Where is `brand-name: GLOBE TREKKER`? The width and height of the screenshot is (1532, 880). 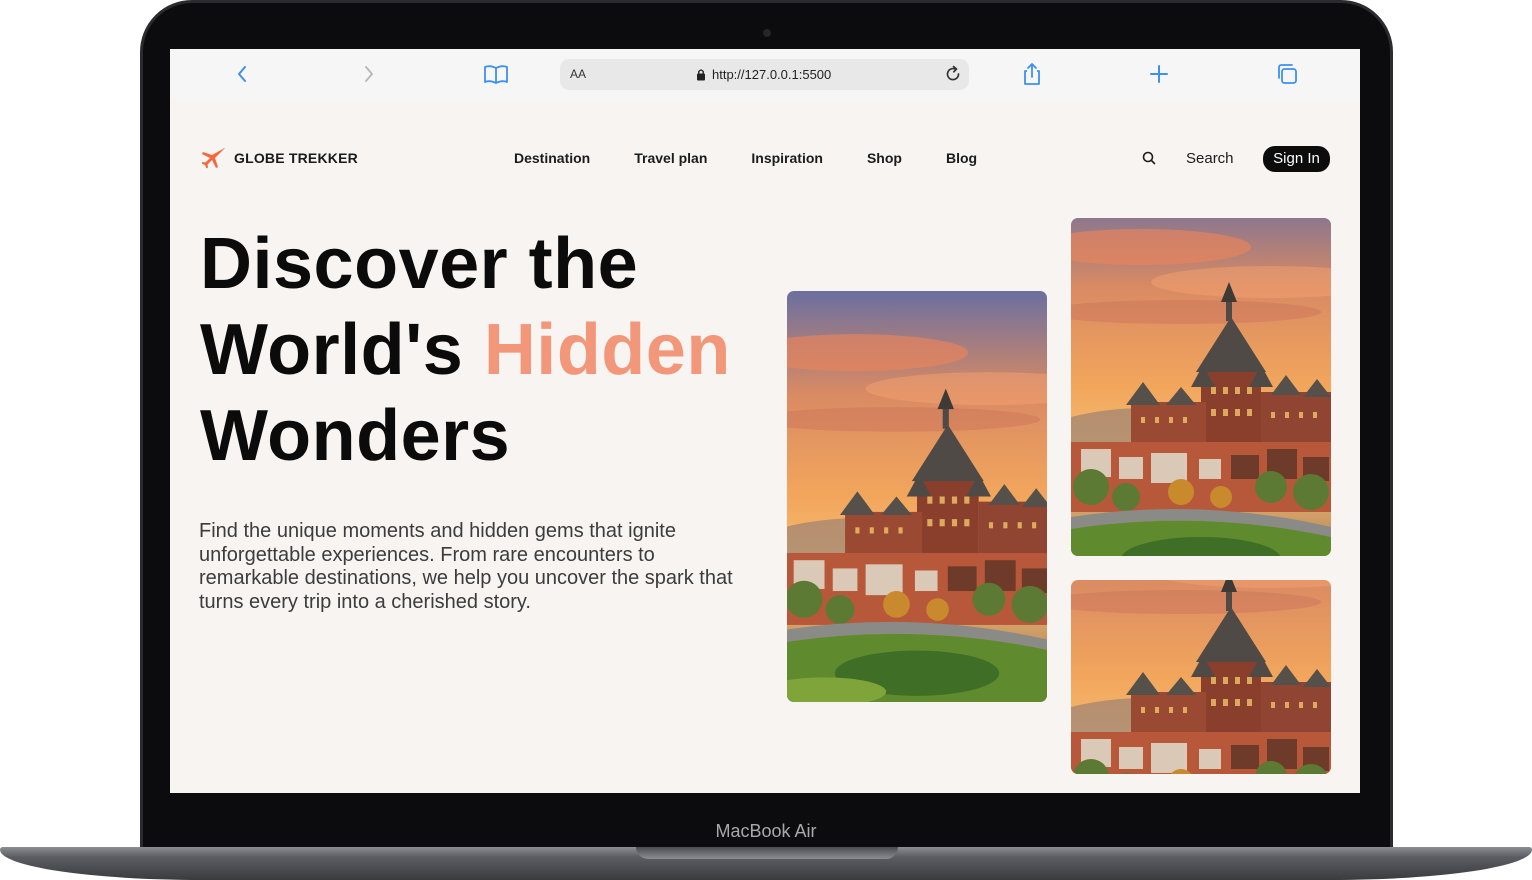
brand-name: GLOBE TREKKER is located at coordinates (296, 158).